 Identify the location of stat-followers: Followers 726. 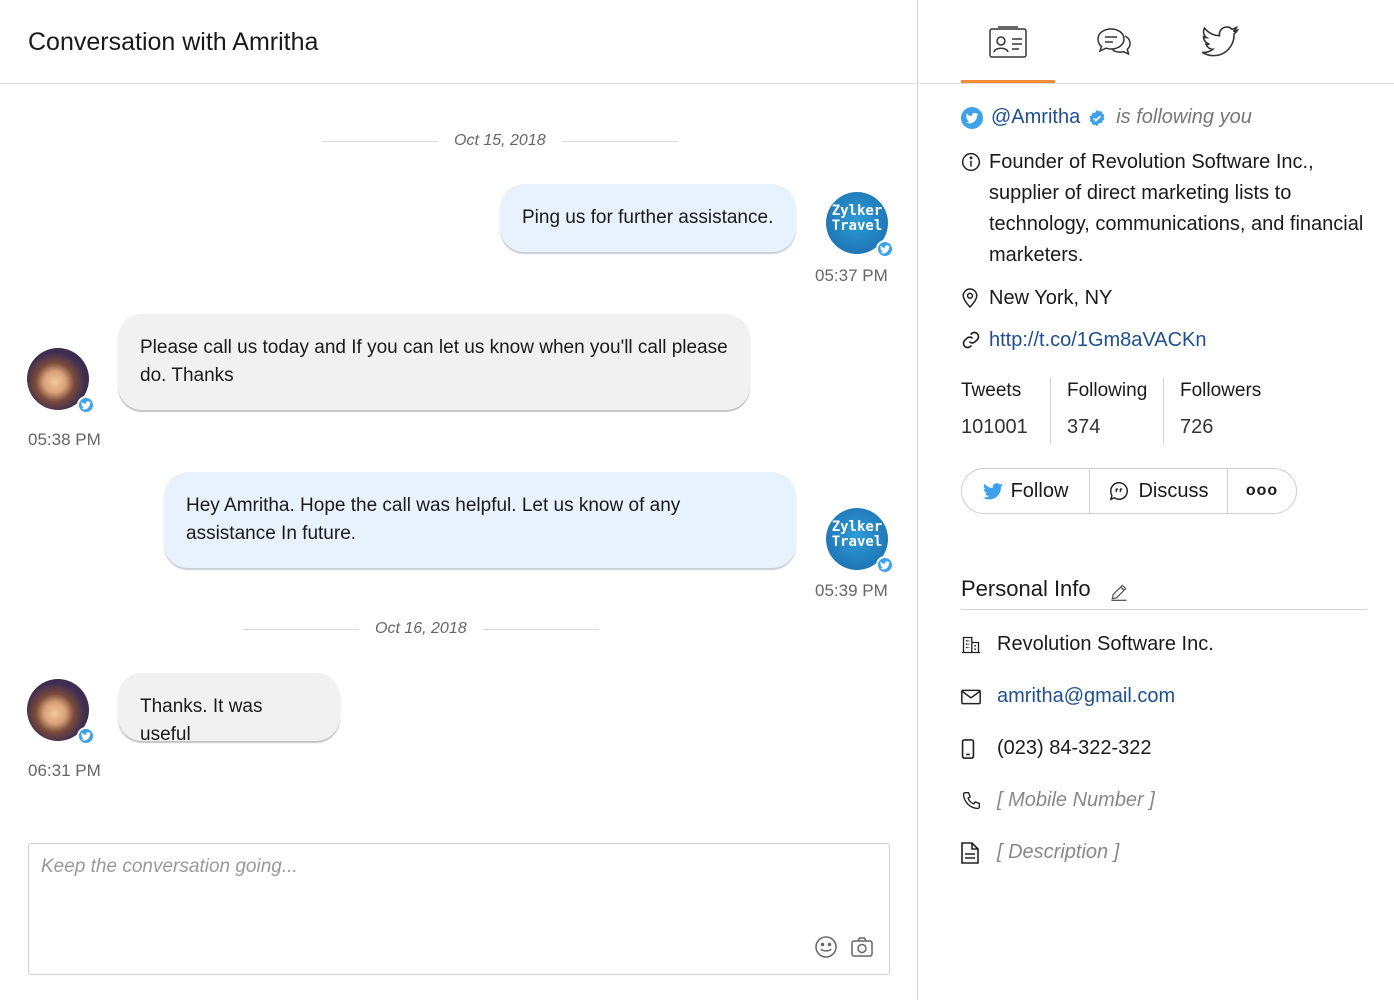
(1230, 411).